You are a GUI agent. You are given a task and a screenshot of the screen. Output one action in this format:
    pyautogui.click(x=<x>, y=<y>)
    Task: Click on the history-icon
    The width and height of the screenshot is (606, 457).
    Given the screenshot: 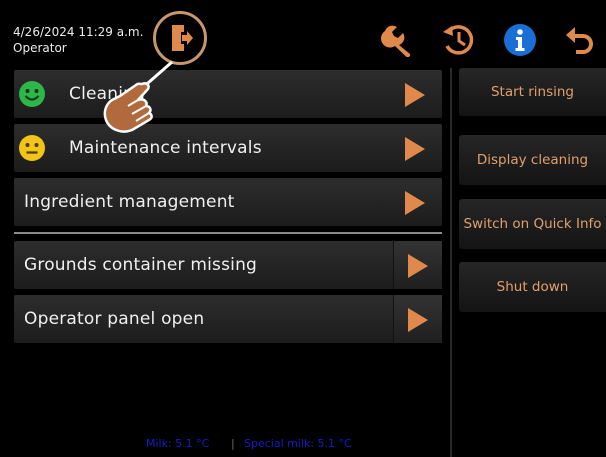 What is the action you would take?
    pyautogui.click(x=459, y=40)
    